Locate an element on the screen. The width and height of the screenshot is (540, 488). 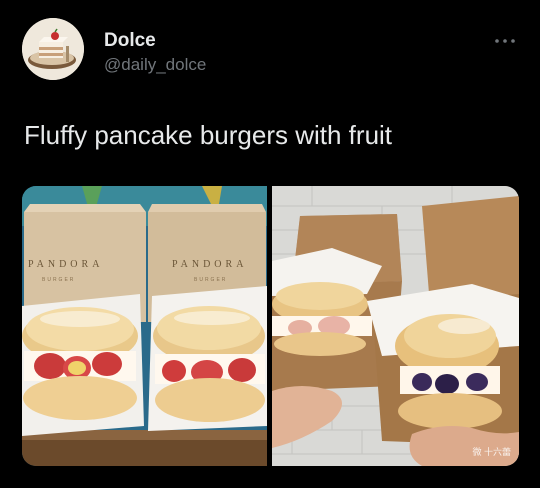
display-name: Dolce is located at coordinates (130, 41).